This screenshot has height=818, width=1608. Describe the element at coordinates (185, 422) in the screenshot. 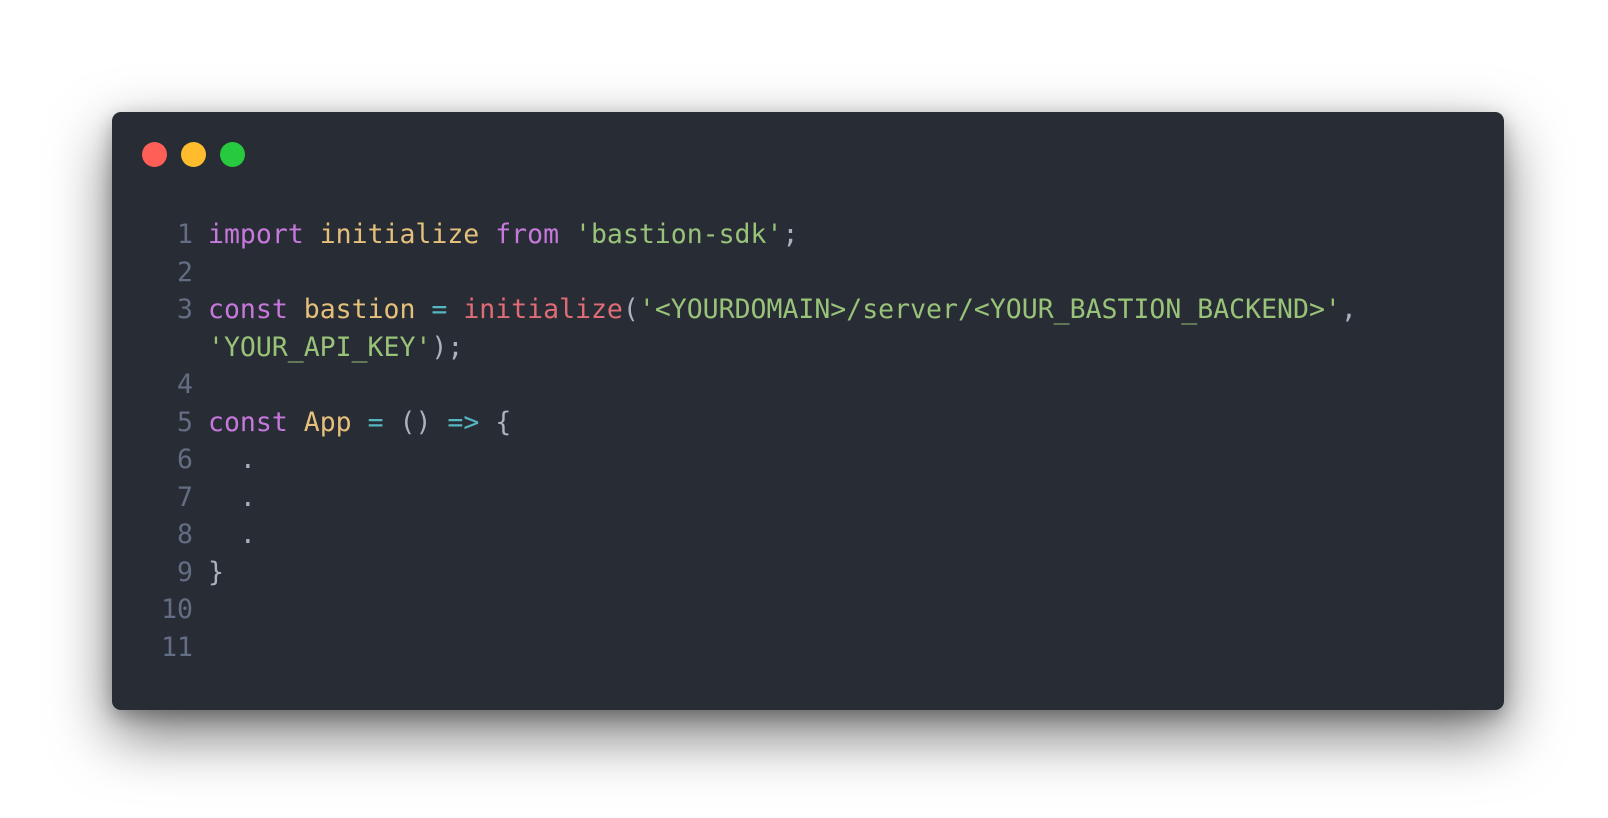

I see `line-number: 5` at that location.